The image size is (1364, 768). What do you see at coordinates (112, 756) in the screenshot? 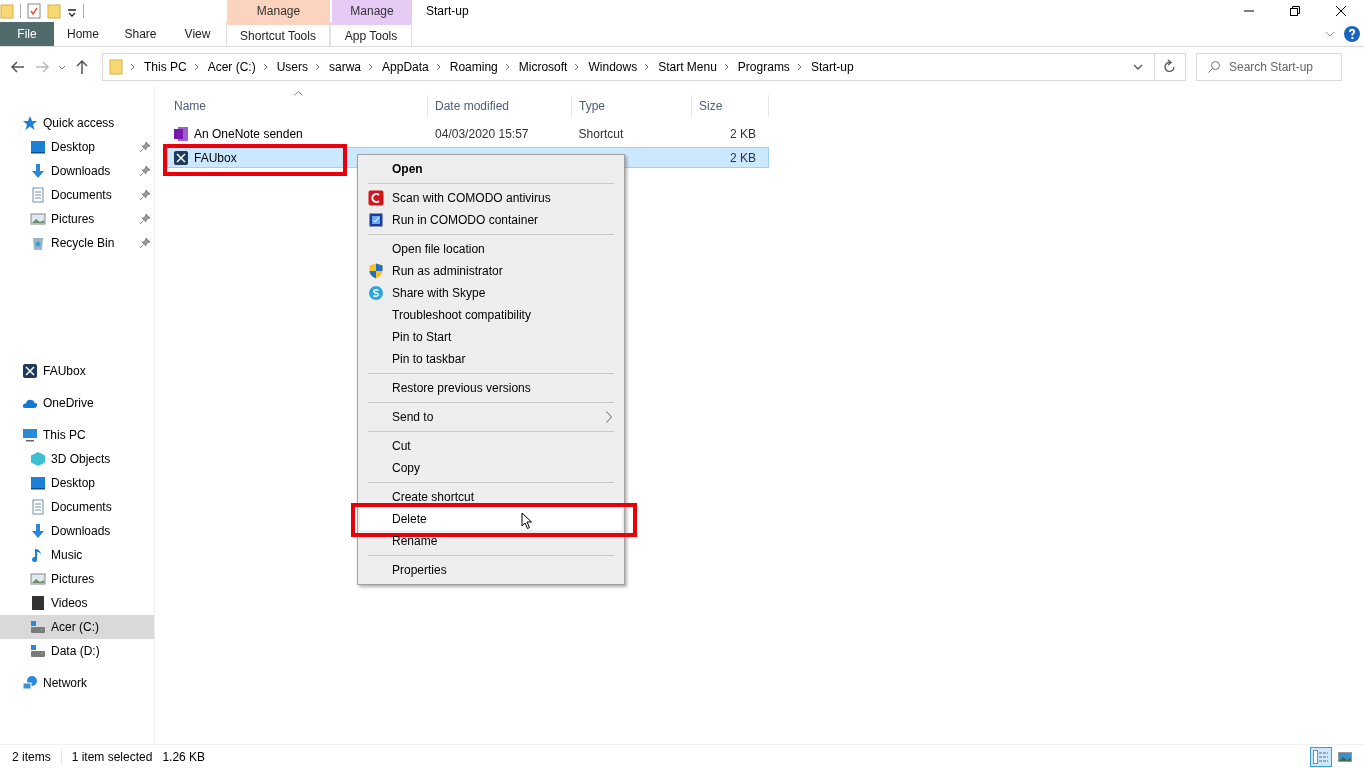
I see `selection-count: 1 item selected` at bounding box center [112, 756].